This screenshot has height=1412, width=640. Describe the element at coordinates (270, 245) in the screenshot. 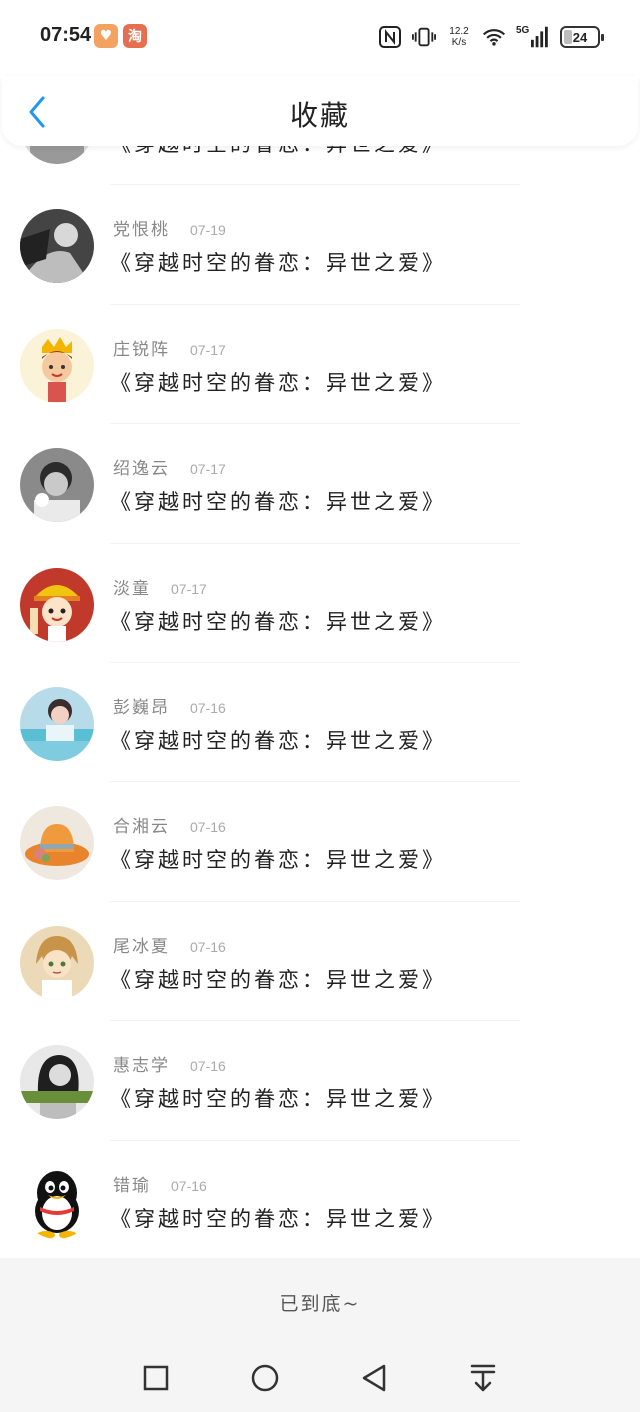

I see `list-item: 党恨桃 07-19 《穿越时空的眷恋：异世之爱》` at that location.